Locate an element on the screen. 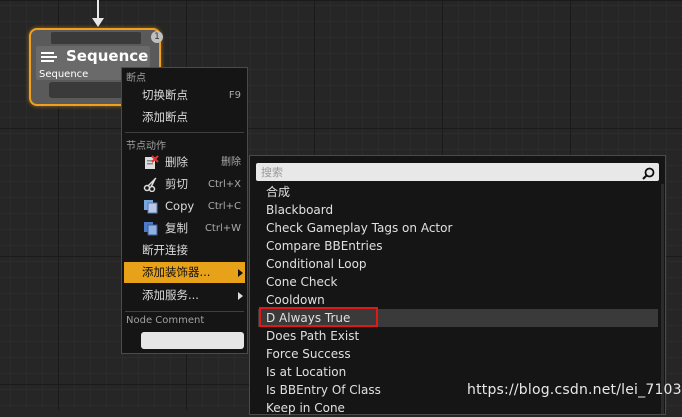 Image resolution: width=682 pixels, height=417 pixels. submenu-item: Is at Location is located at coordinates (458, 372).